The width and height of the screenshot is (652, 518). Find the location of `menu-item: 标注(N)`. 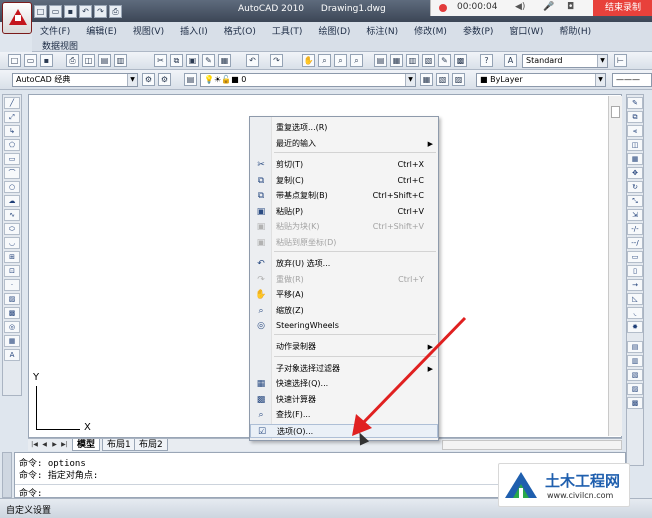

menu-item: 标注(N) is located at coordinates (382, 30).